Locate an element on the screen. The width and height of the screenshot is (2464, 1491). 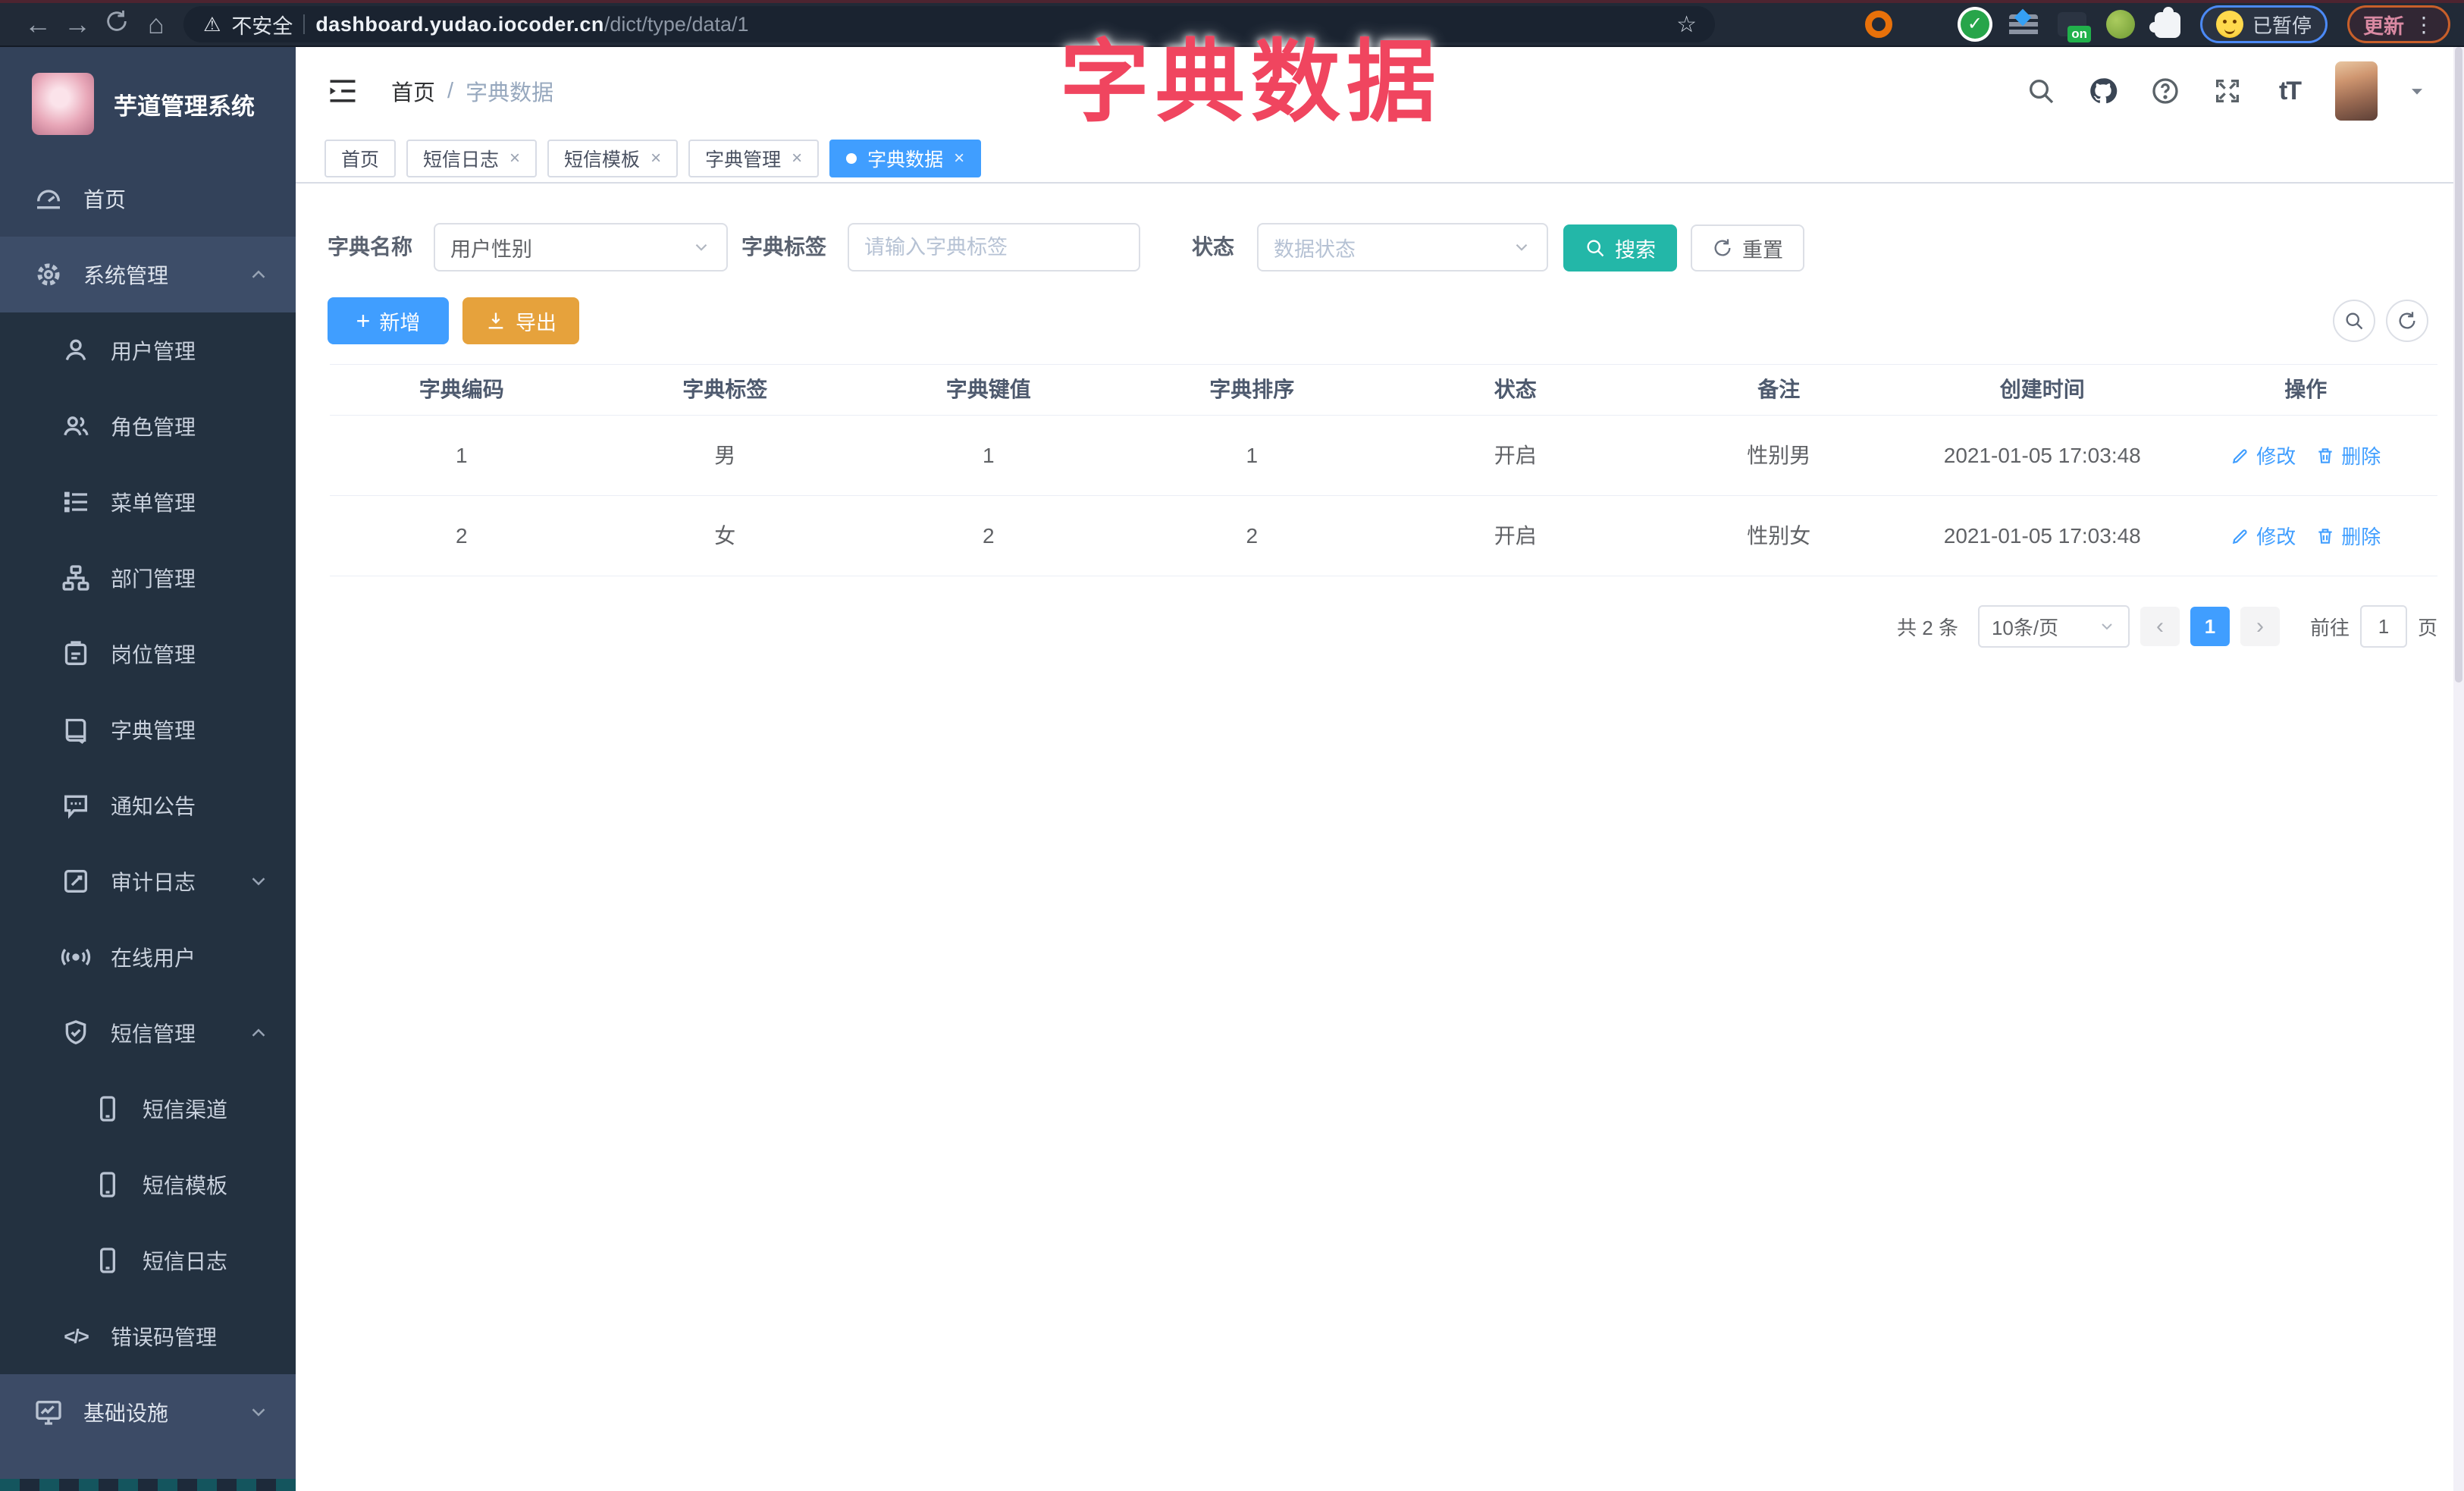
status-select: 数据状态 is located at coordinates (1402, 247).